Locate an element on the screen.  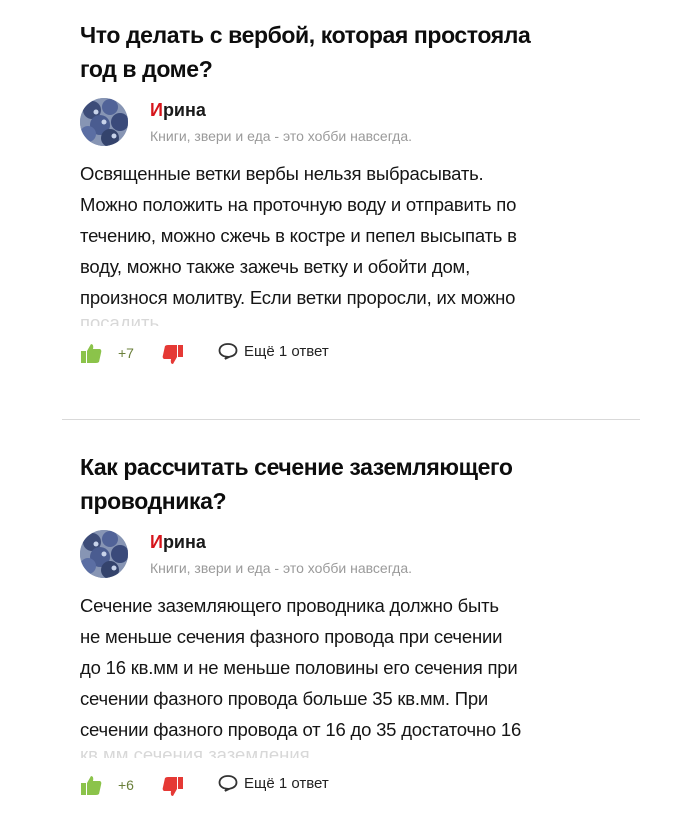
question-title-line-1: Как рассчитать сечение заземляющего is located at coordinates (296, 467).